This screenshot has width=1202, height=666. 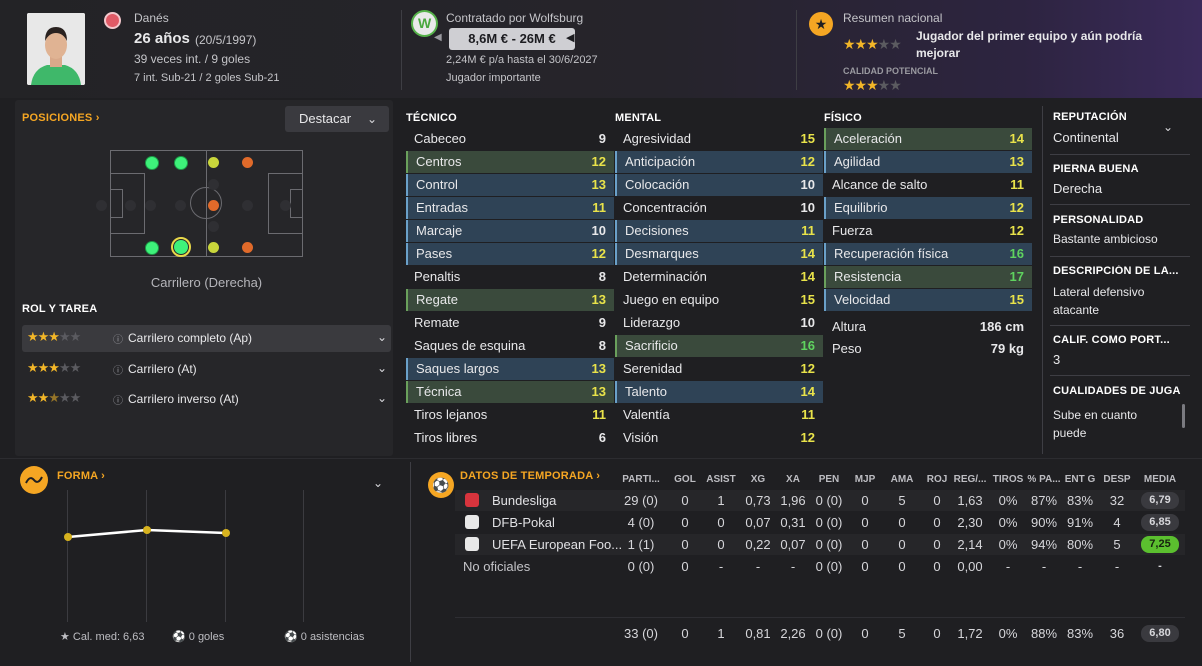 What do you see at coordinates (510, 369) in the screenshot?
I see `attribute-row: Saques largos 13` at bounding box center [510, 369].